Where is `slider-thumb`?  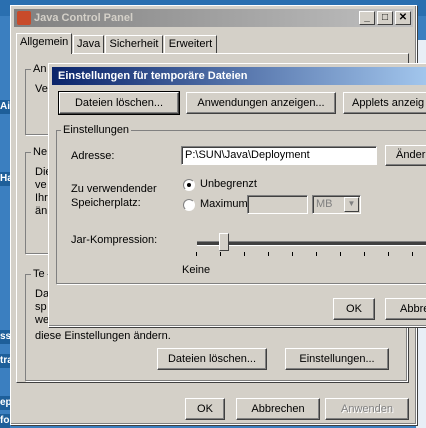 slider-thumb is located at coordinates (224, 242).